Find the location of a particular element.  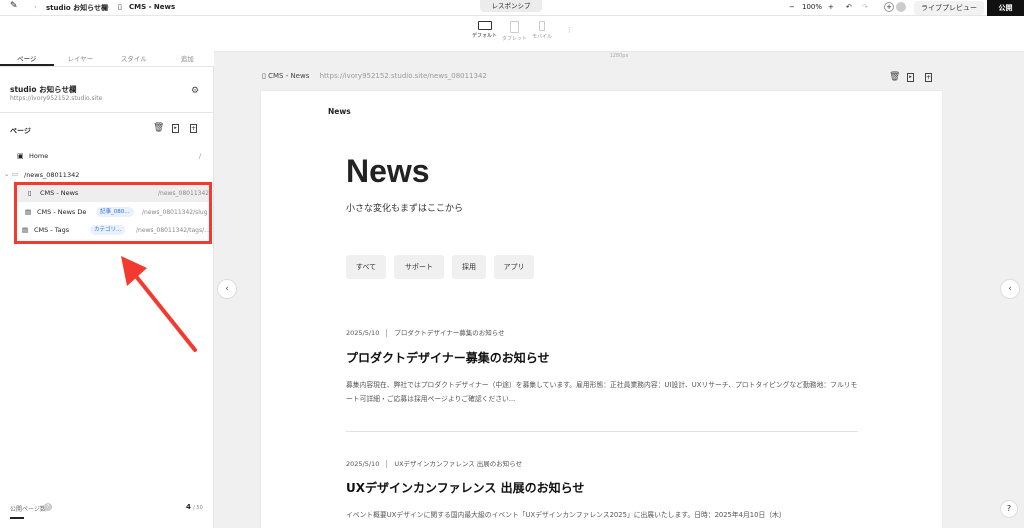

folder-icon: ▭ is located at coordinates (15, 174).